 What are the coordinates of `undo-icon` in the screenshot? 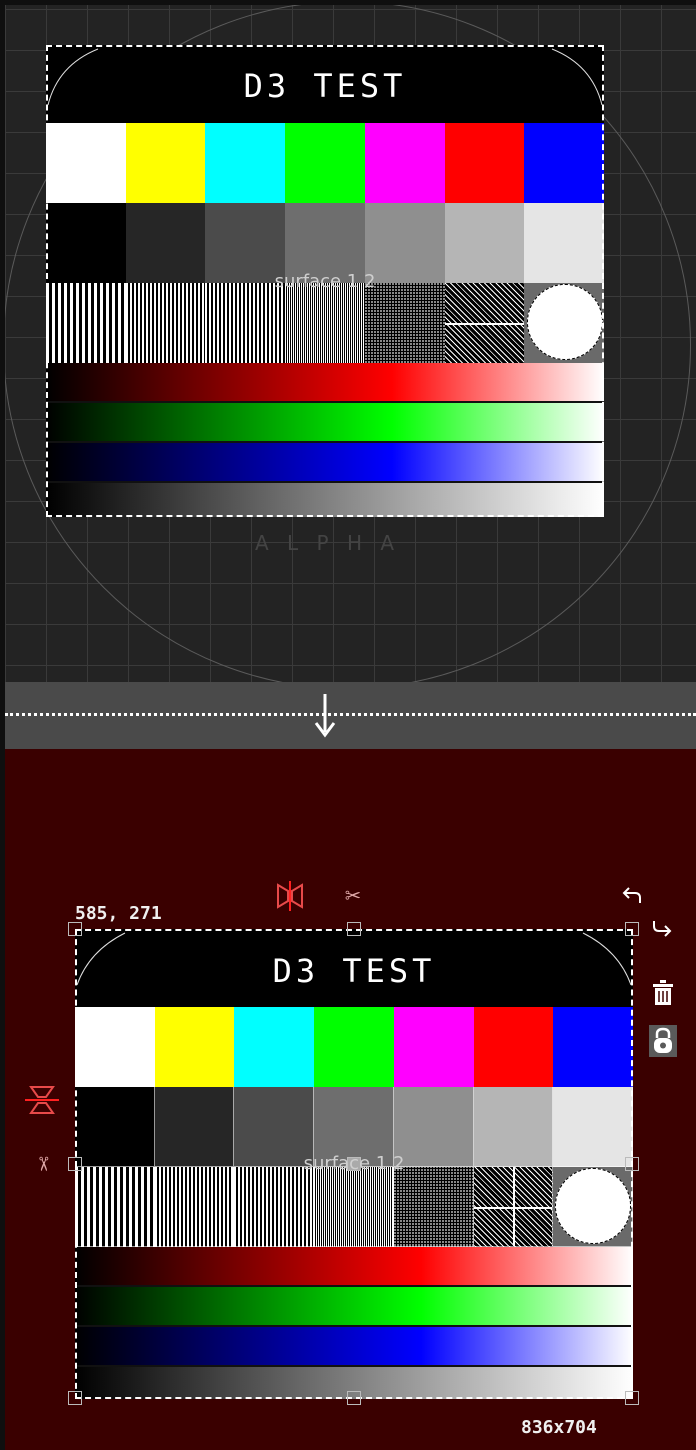 It's located at (632, 896).